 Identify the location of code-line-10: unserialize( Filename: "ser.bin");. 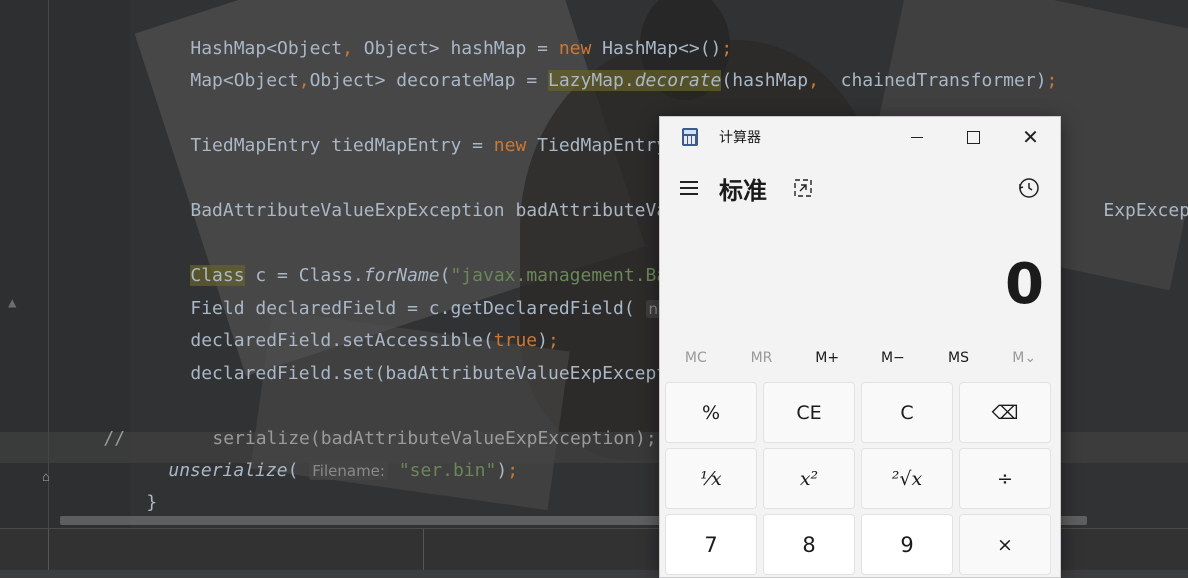
(321, 471).